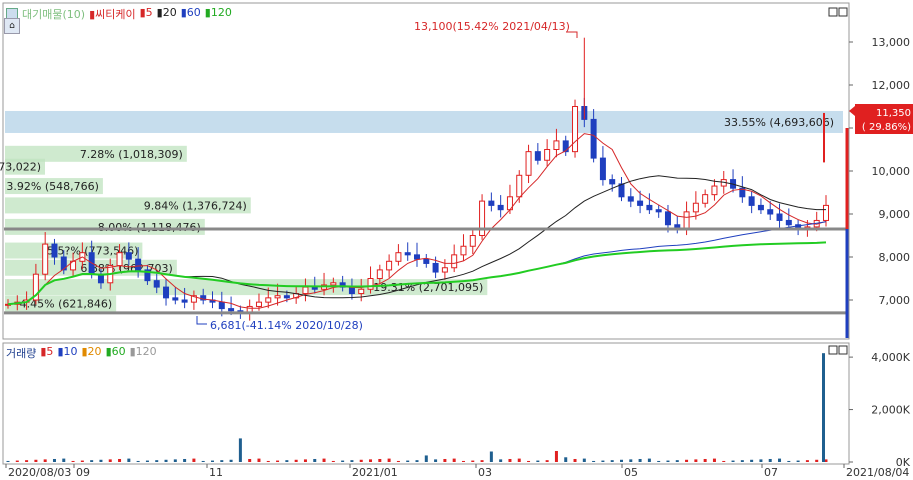 This screenshot has height=480, width=913. What do you see at coordinates (890, 357) in the screenshot?
I see `volume-tick-label: 4,000K` at bounding box center [890, 357].